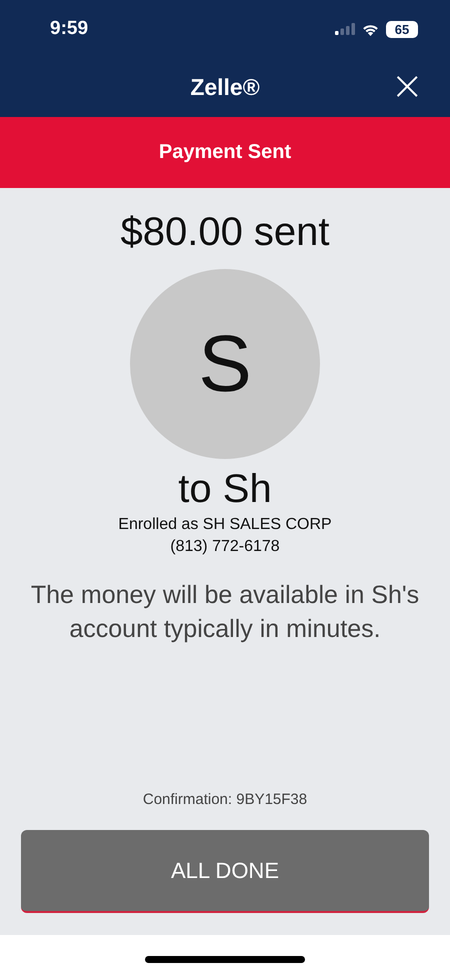 This screenshot has height=976, width=450. Describe the element at coordinates (225, 152) in the screenshot. I see `banner-text: Payment Sent` at that location.